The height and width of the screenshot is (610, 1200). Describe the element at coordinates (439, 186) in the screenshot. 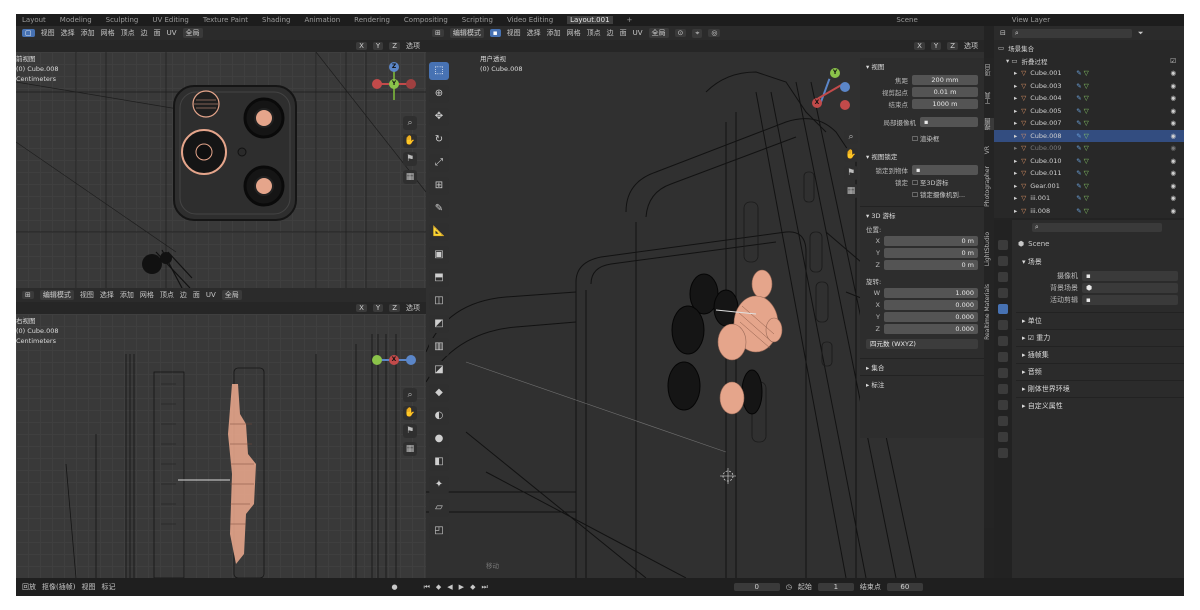

I see `transform-tool-icon: ⊞` at that location.